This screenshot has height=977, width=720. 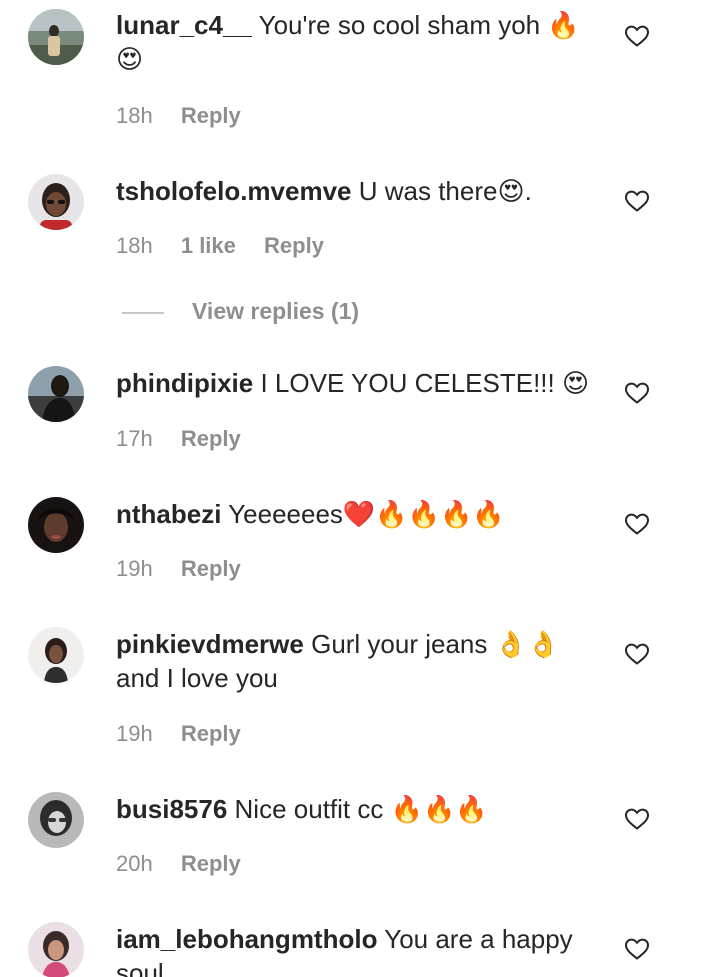 What do you see at coordinates (210, 644) in the screenshot?
I see `comment-username: pinkievdmerwe` at bounding box center [210, 644].